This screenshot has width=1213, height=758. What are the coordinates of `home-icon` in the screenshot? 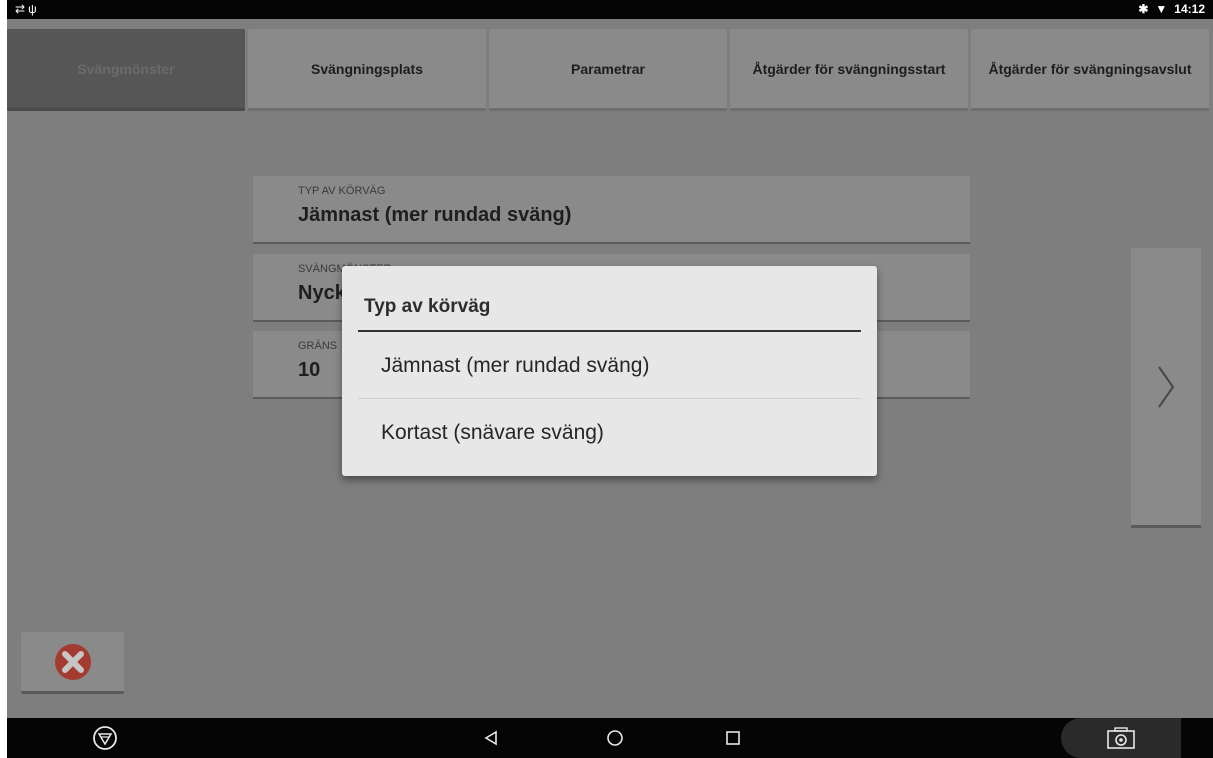 It's located at (615, 738).